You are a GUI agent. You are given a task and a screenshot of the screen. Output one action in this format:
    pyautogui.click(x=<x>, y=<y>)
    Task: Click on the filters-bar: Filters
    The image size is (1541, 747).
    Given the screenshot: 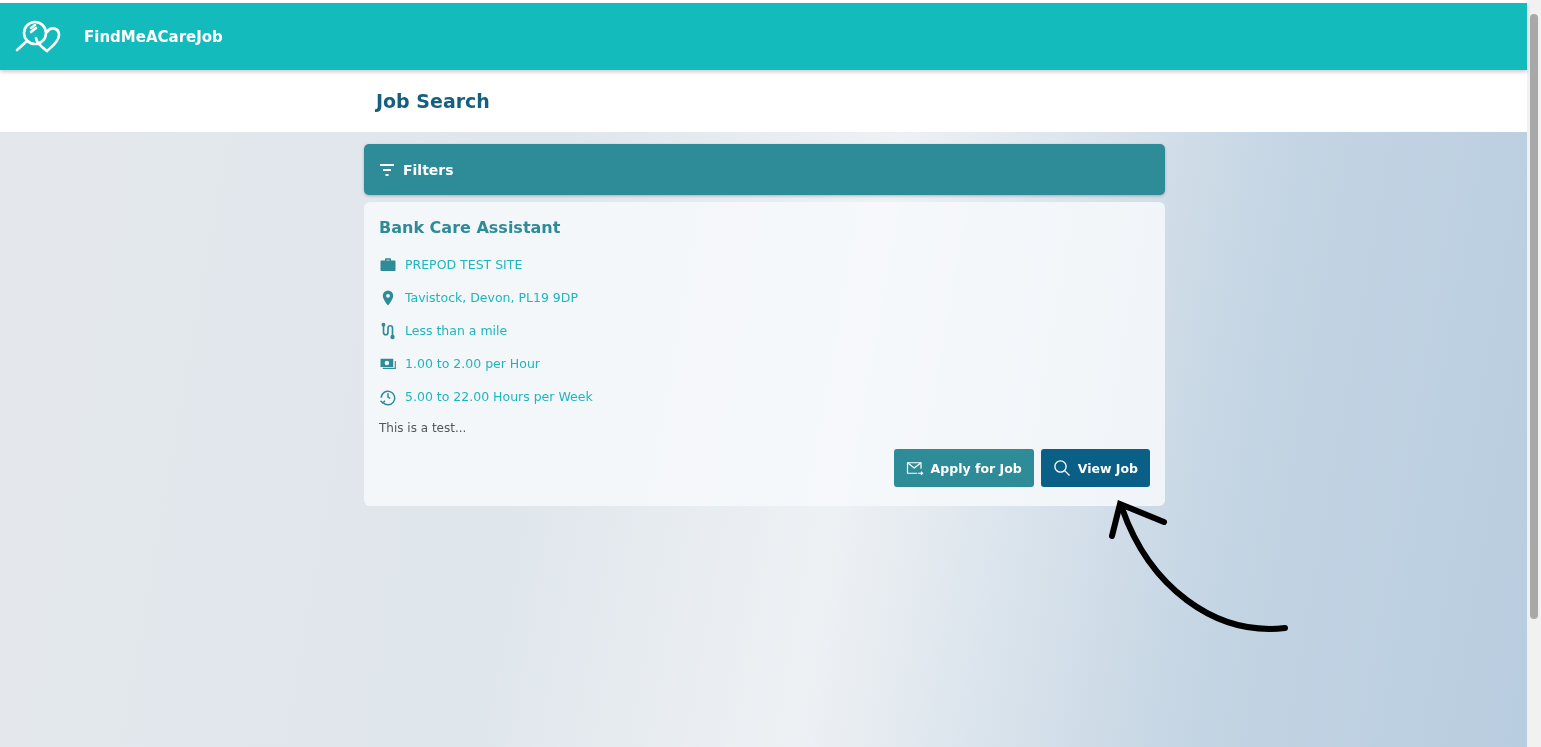 What is the action you would take?
    pyautogui.click(x=764, y=169)
    